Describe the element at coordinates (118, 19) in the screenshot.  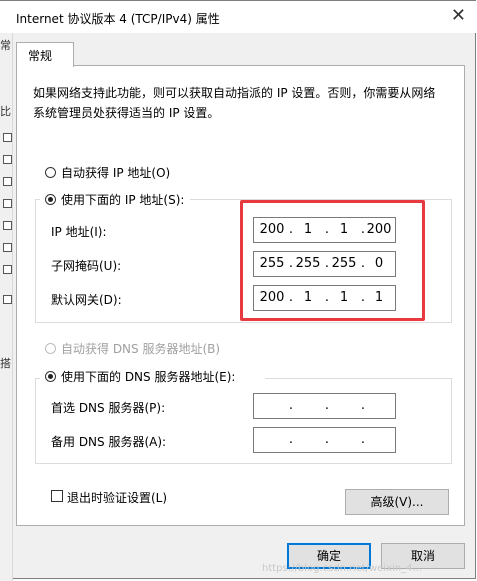
I see `window-title: Internet 协议版本 4 (TCP/IPv4) 属性` at that location.